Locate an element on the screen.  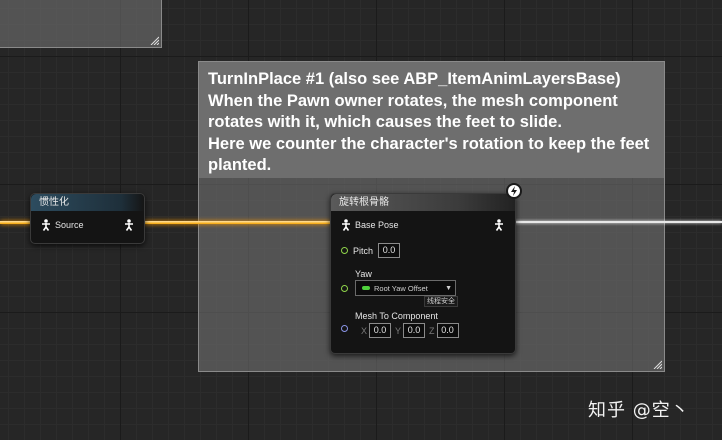
mesh-z-input: 0.0 is located at coordinates (447, 330).